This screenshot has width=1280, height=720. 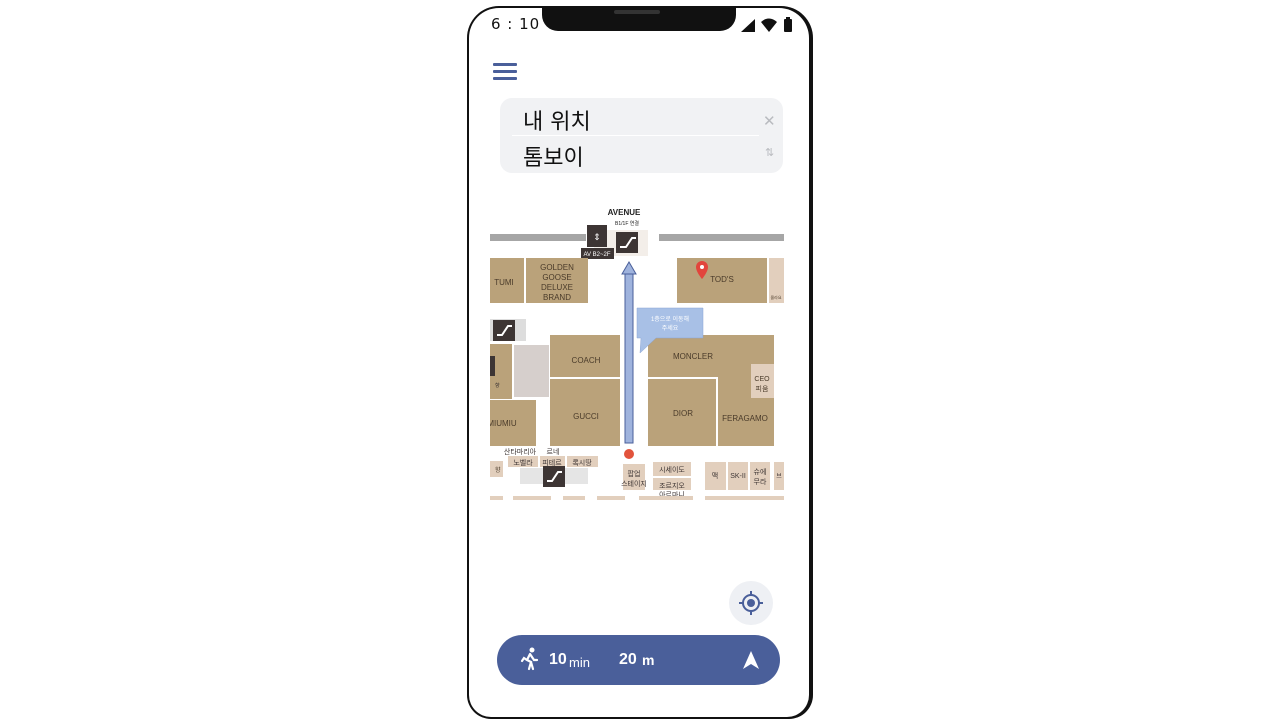 What do you see at coordinates (586, 360) in the screenshot?
I see `store-coach-label: COACH` at bounding box center [586, 360].